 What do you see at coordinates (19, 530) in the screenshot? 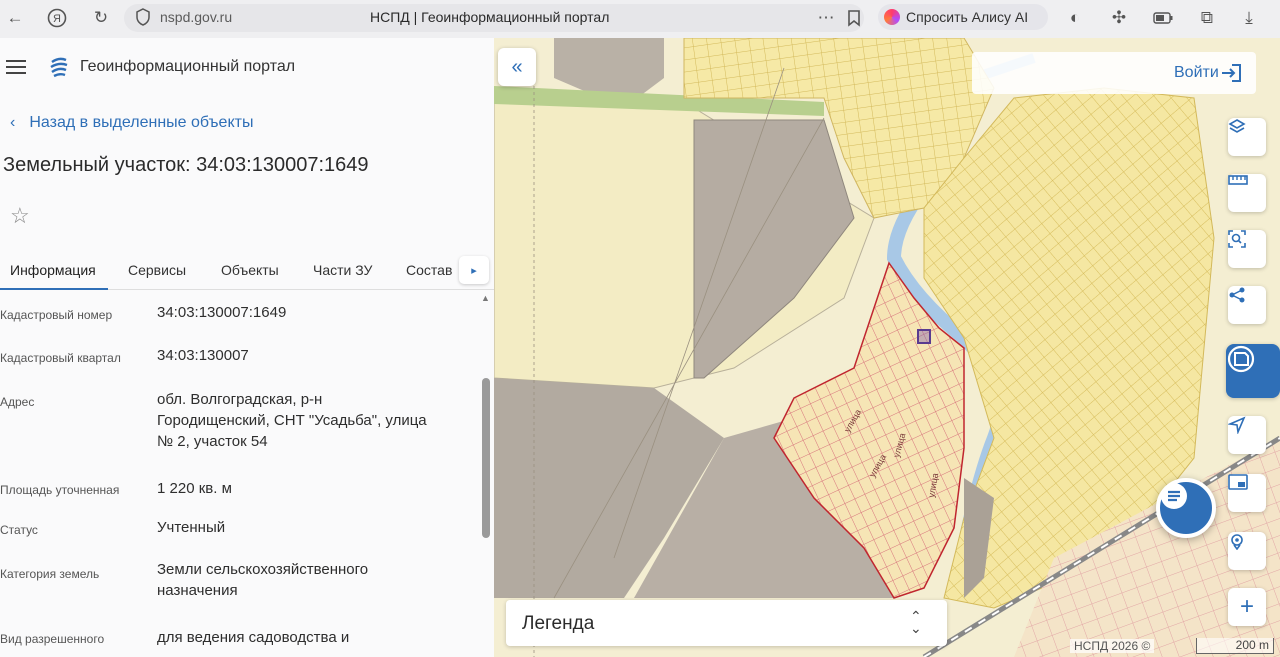
I see `field-label-status: Статус` at bounding box center [19, 530].